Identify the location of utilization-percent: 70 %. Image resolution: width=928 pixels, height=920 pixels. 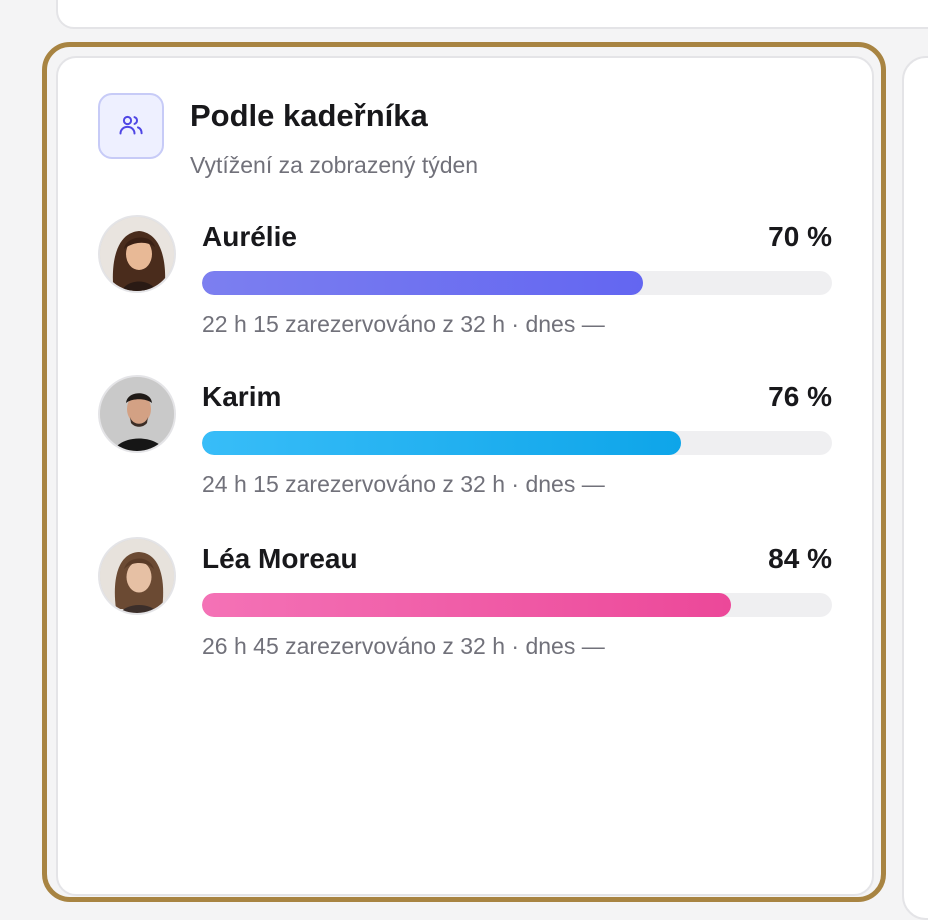
(800, 236).